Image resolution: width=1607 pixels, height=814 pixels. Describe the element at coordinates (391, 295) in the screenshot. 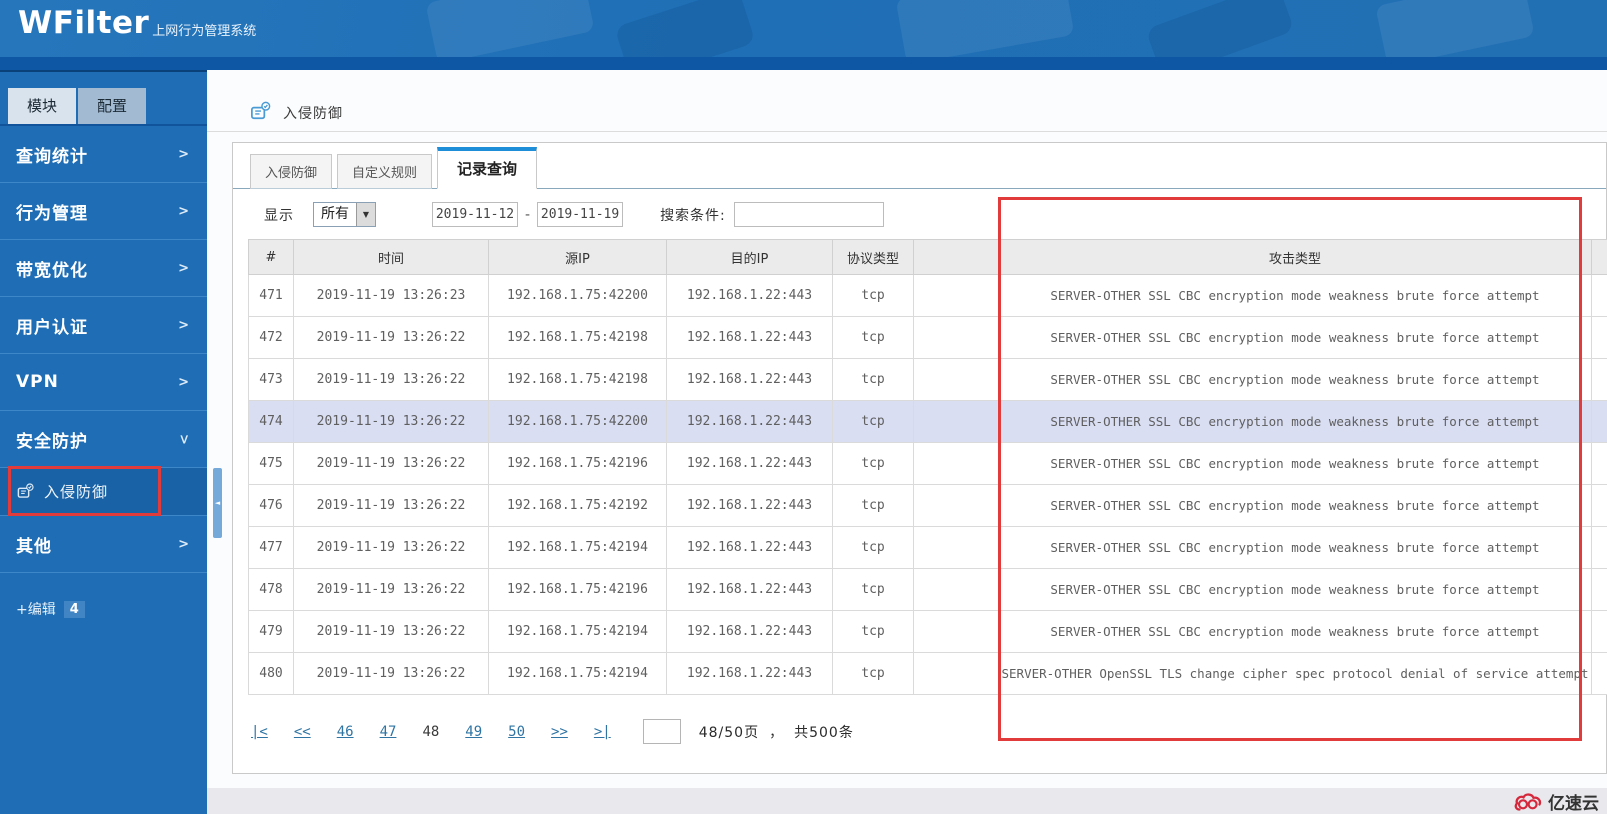

I see `cell-time: 2019-11-19 13:26:23` at that location.